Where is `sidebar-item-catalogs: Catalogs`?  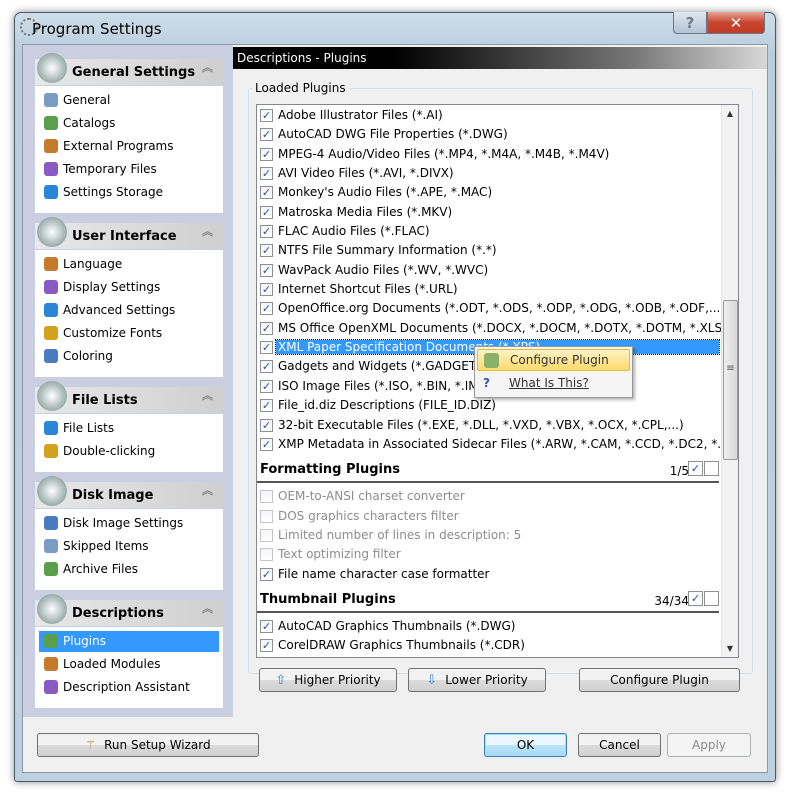 sidebar-item-catalogs: Catalogs is located at coordinates (129, 123).